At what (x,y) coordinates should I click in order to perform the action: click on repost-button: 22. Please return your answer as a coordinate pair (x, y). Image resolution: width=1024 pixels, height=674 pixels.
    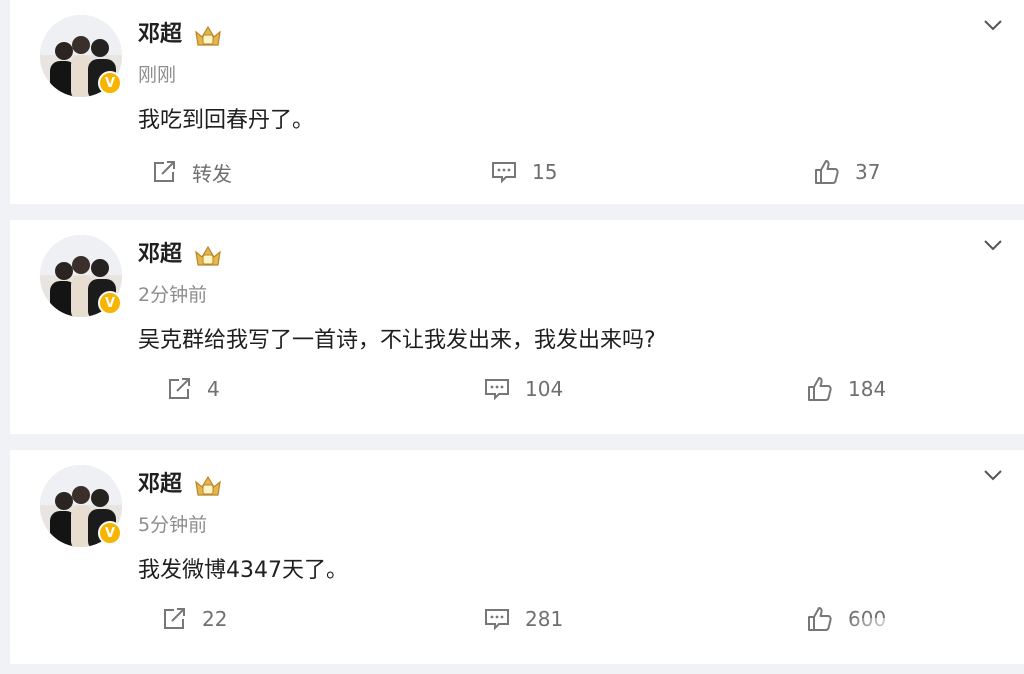
    Looking at the image, I should click on (193, 619).